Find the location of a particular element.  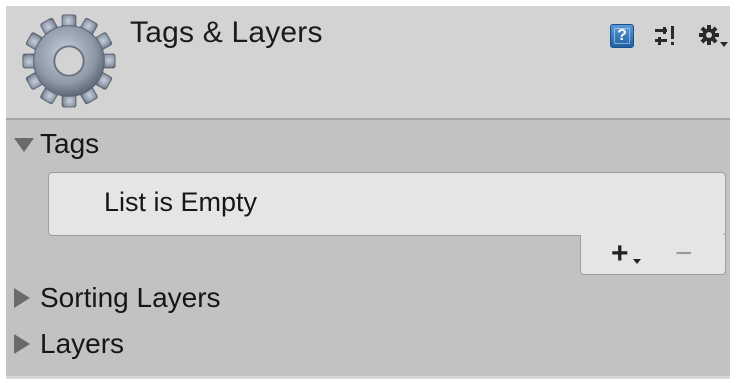

help-book-icon: ? is located at coordinates (622, 36).